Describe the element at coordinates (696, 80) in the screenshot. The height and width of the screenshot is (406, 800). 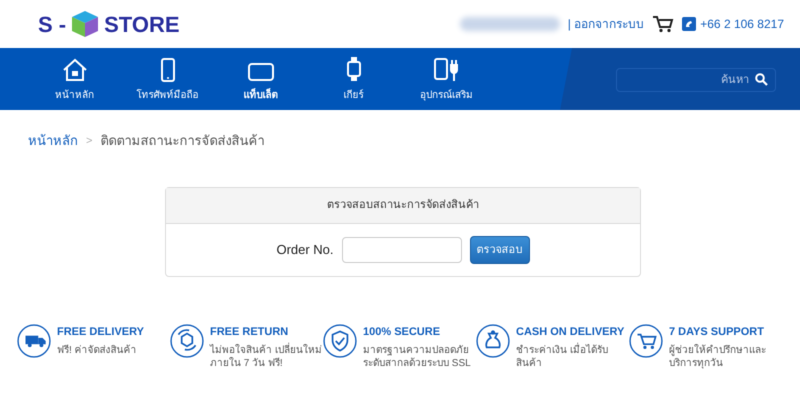
I see `search-field: ค้นหา` at that location.